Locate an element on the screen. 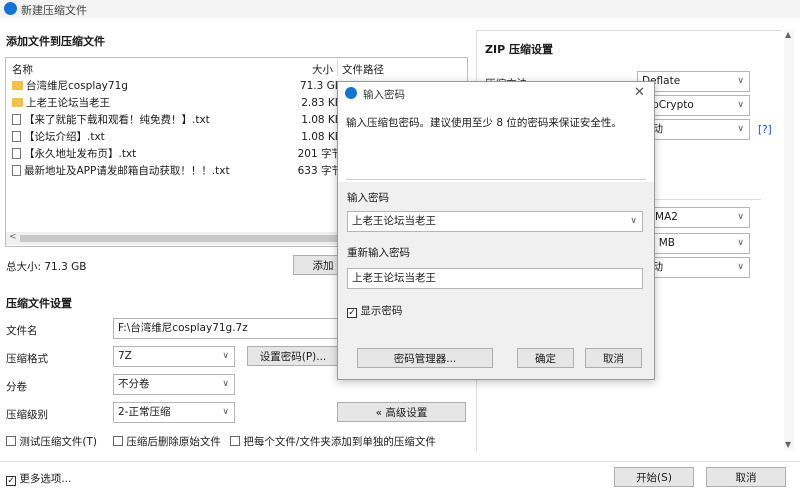 Image resolution: width=800 pixels, height=491 pixels. file-name: 最新地址及APP请发邮箱自动获取！！！.txt is located at coordinates (127, 171).